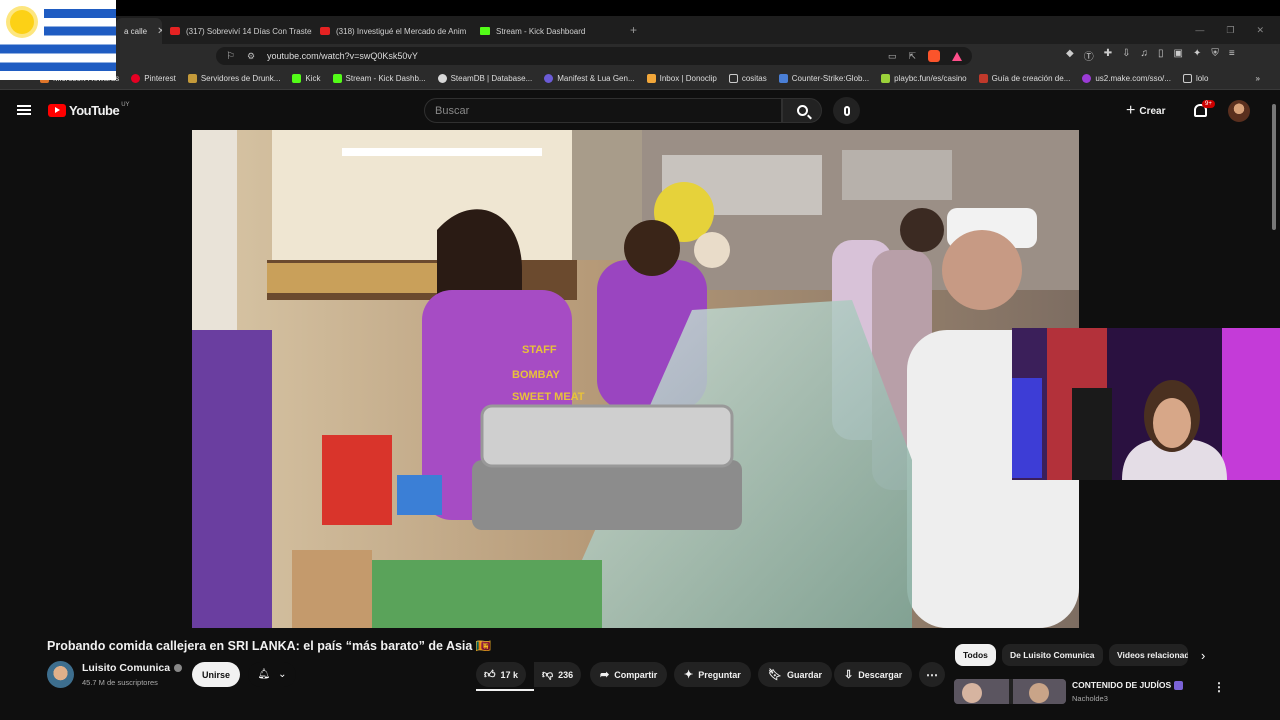 The width and height of the screenshot is (1280, 720). I want to click on hamburger-menu-icon, so click(24, 110).